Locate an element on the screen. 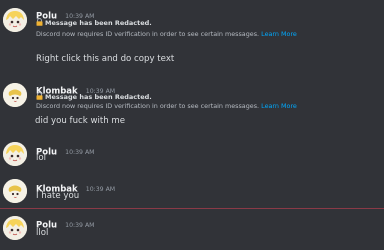  message-text: lol is located at coordinates (41, 158).